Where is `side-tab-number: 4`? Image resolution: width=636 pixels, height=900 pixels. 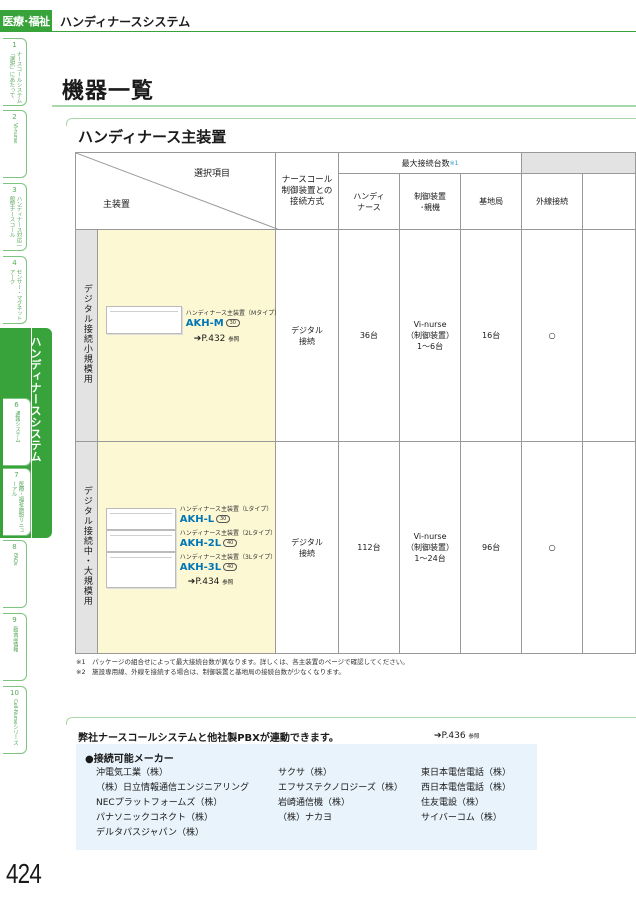 side-tab-number: 4 is located at coordinates (14, 263).